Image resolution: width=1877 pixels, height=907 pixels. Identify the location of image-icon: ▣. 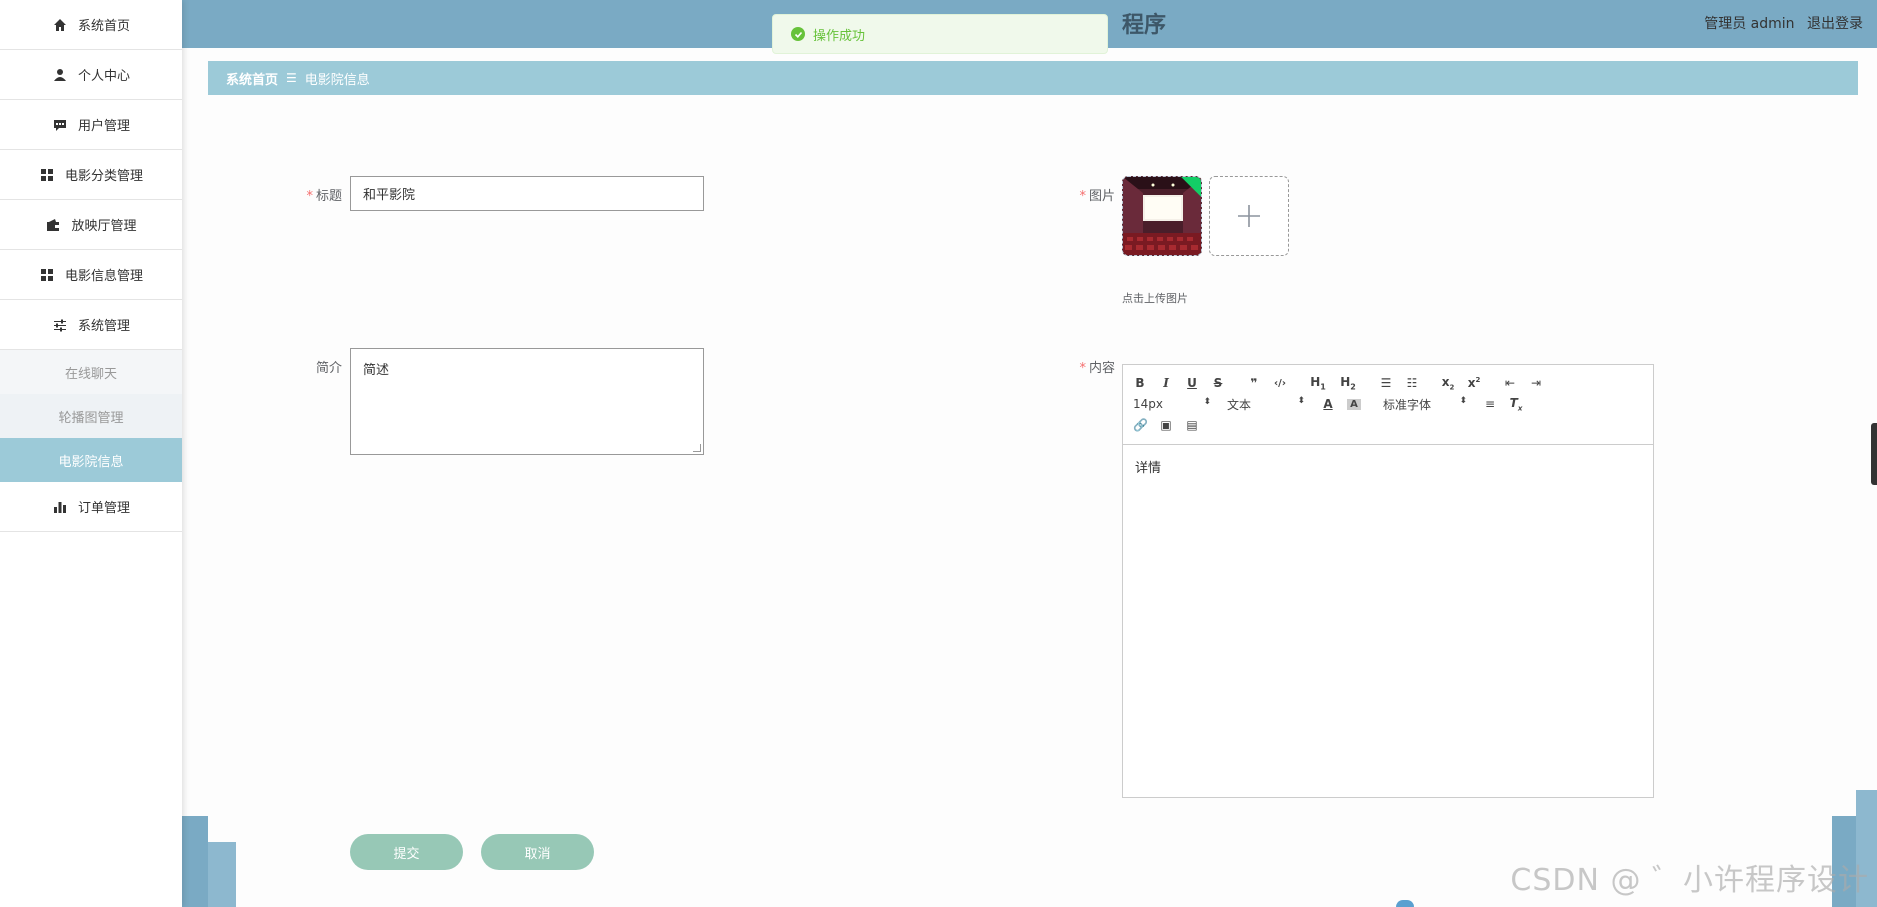
(1166, 425).